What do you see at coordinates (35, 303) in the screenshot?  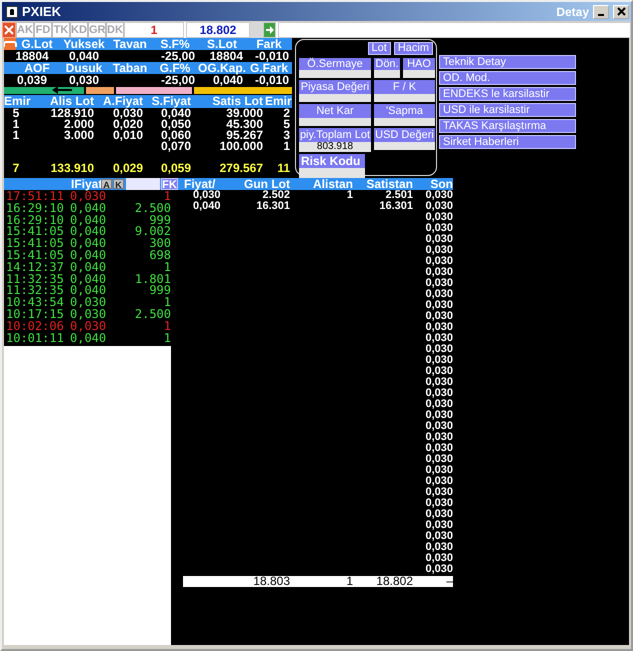 I see `time-cell-text: 10:43:54` at bounding box center [35, 303].